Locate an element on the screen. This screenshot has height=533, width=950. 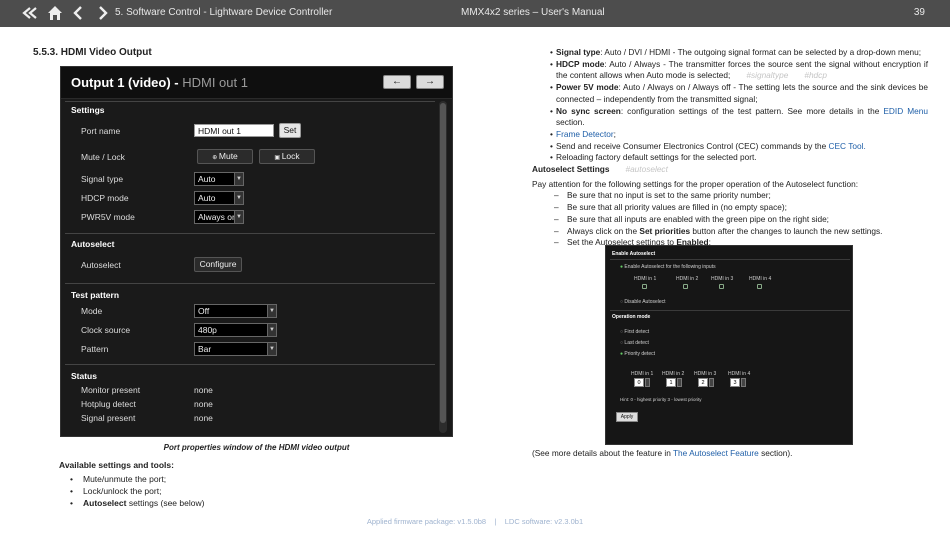
tag-autoselect: #autoselect is located at coordinates (646, 169).